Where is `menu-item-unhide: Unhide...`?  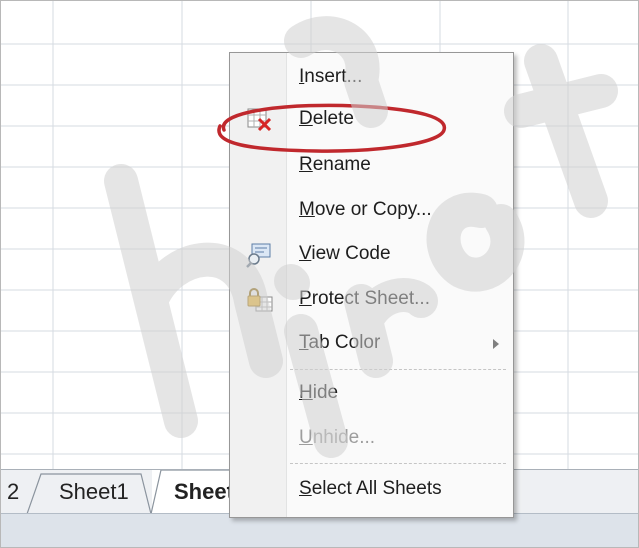
menu-item-unhide: Unhide... is located at coordinates (371, 439).